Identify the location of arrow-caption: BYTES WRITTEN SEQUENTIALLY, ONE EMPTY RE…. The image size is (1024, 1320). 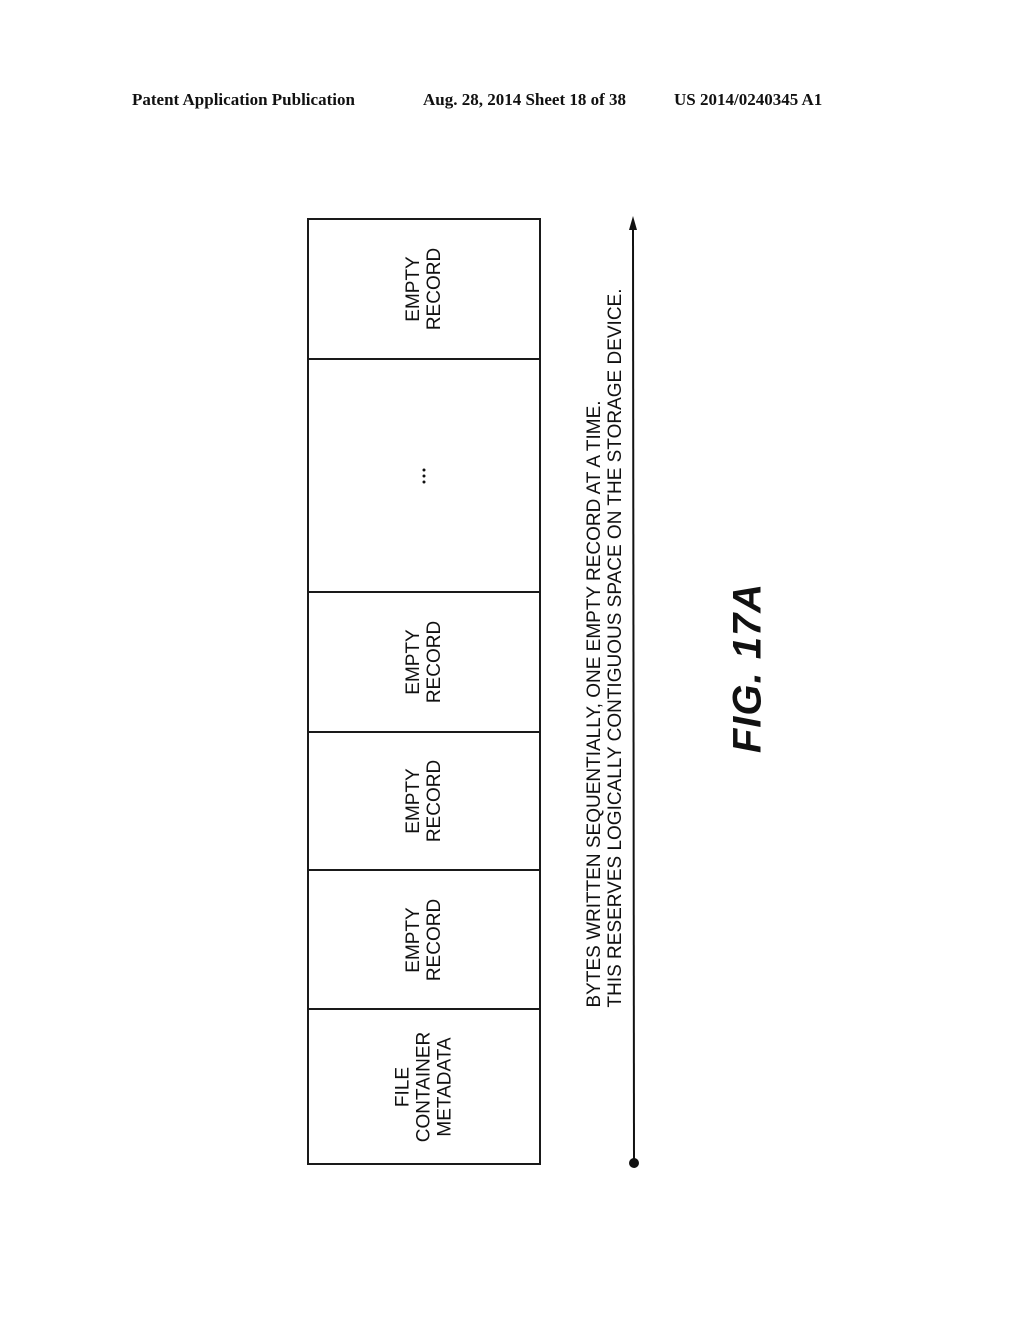
(605, 648).